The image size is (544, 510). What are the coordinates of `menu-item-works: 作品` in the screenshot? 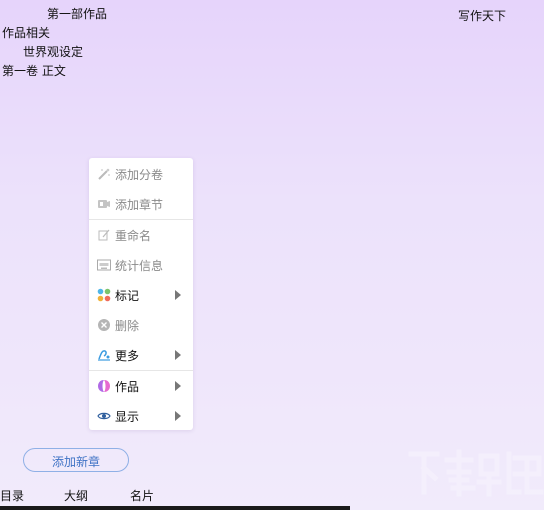 It's located at (141, 386).